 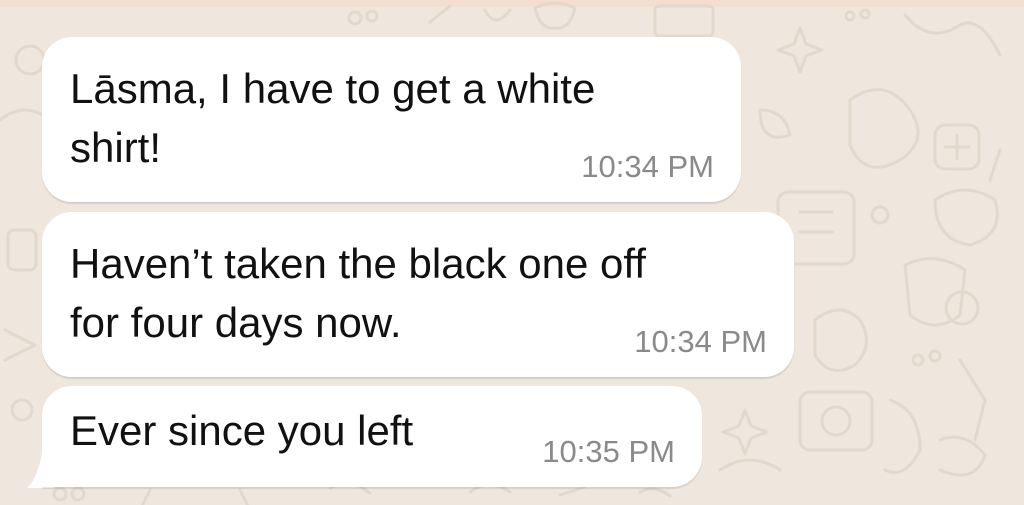 I want to click on message-text: Lāsma, I have to get a white shirt!, so click(x=333, y=118).